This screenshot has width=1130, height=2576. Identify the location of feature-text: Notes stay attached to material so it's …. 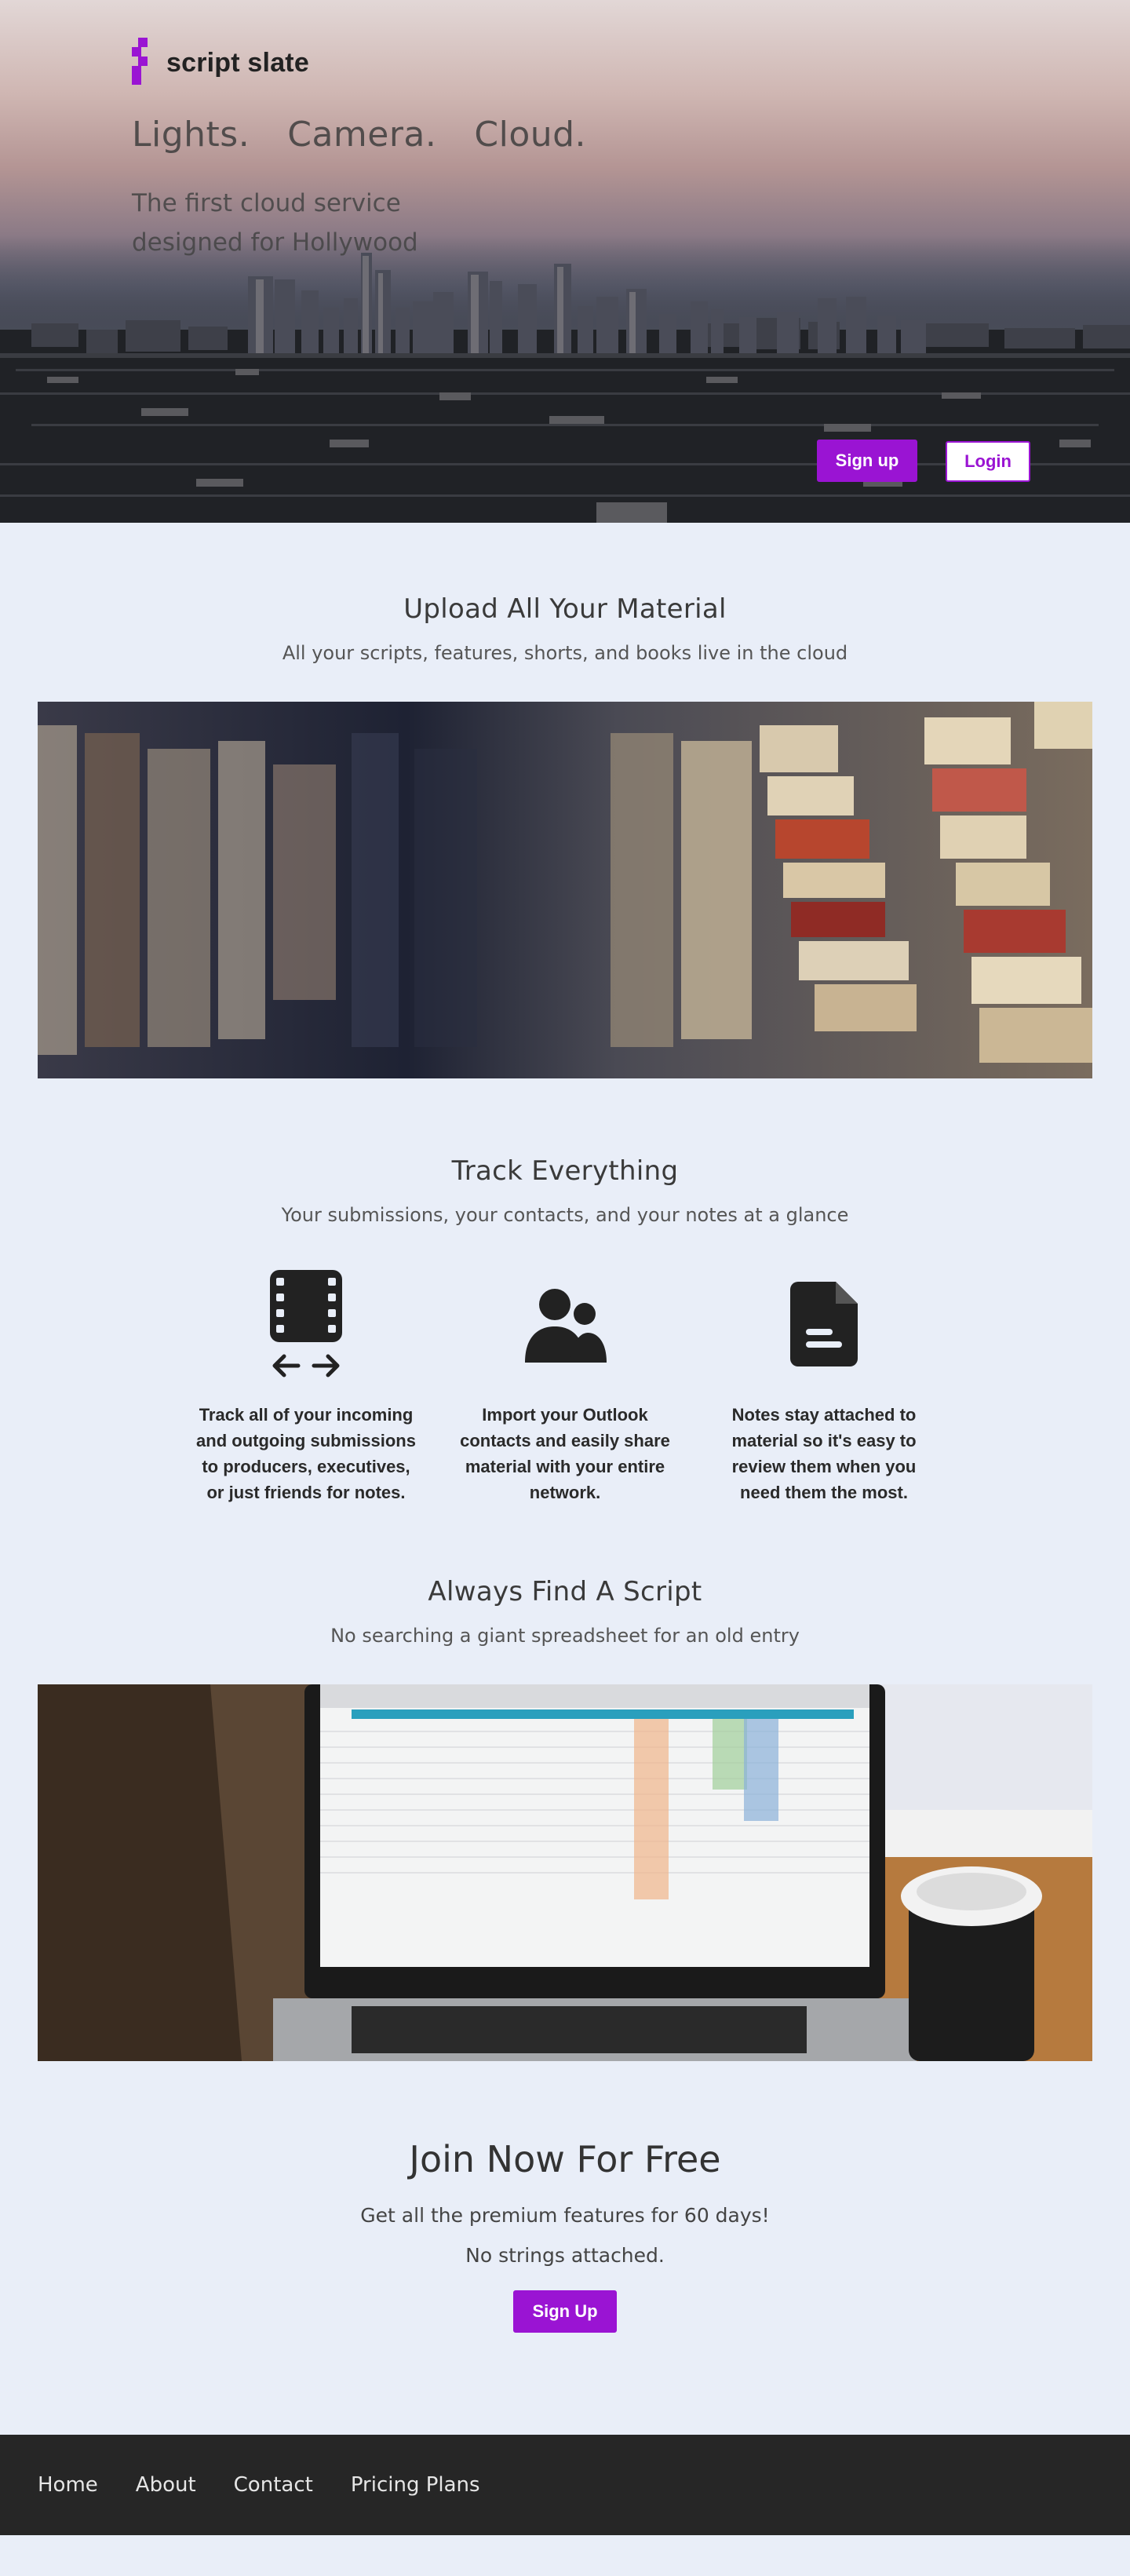
(824, 1453).